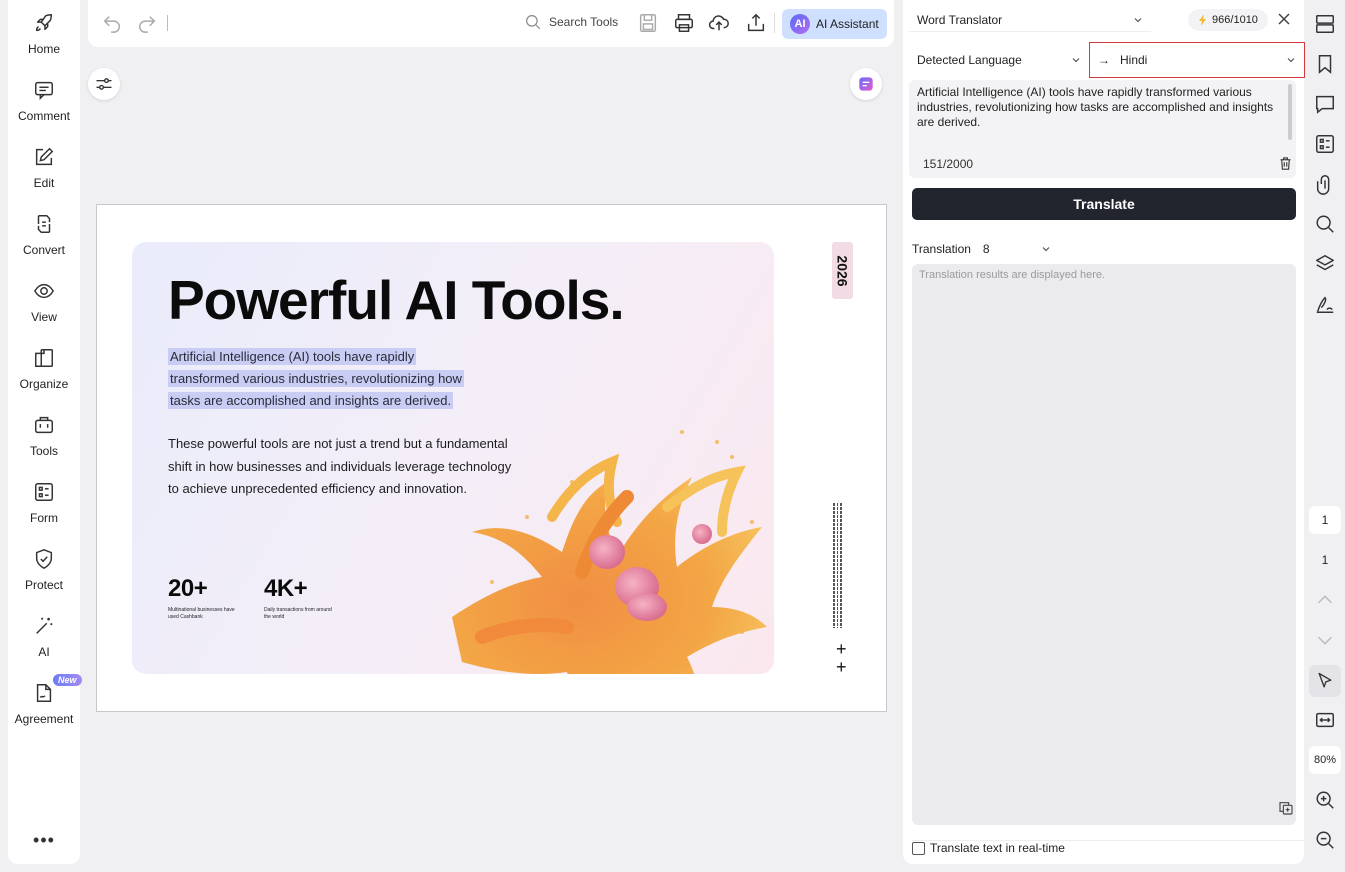  What do you see at coordinates (839, 565) in the screenshot?
I see `vertical-fine-print` at bounding box center [839, 565].